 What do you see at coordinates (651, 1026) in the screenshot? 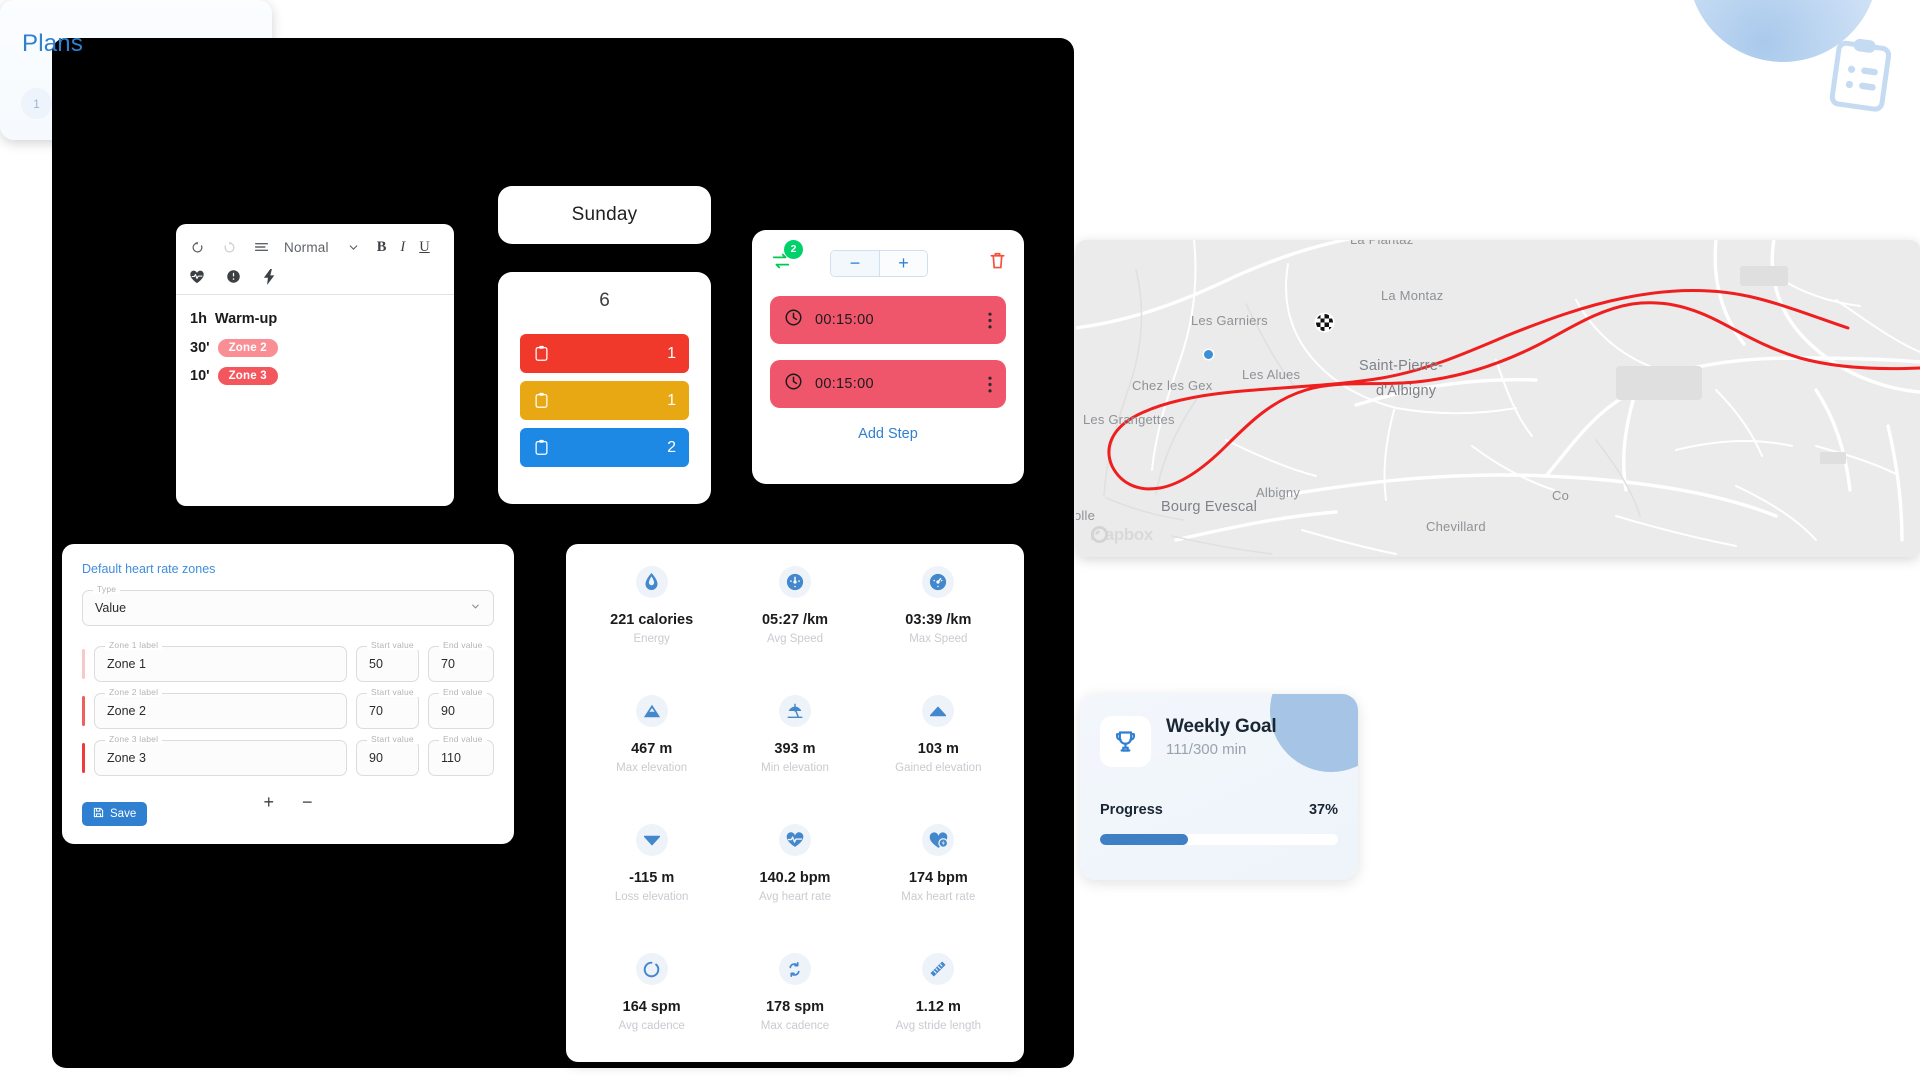
I see `stat-label: Avg cadence` at bounding box center [651, 1026].